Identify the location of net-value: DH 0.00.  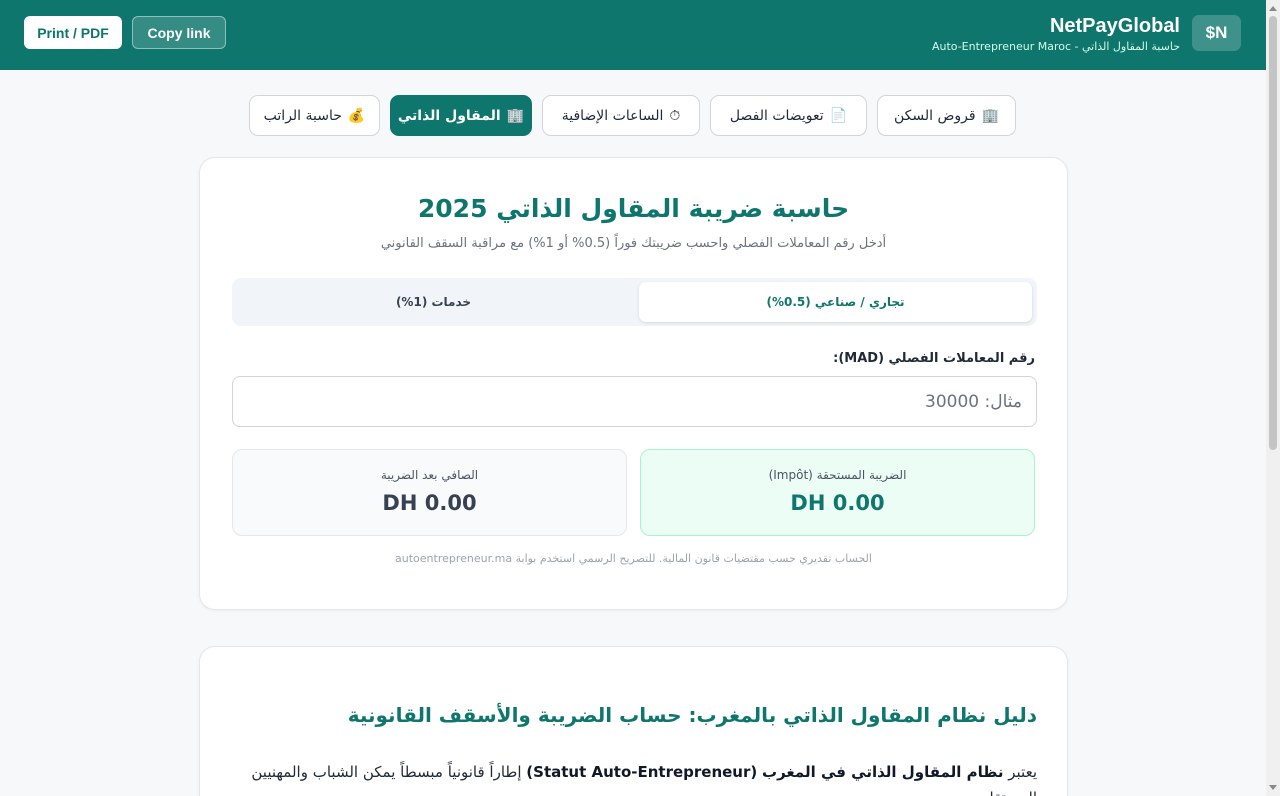
(429, 503).